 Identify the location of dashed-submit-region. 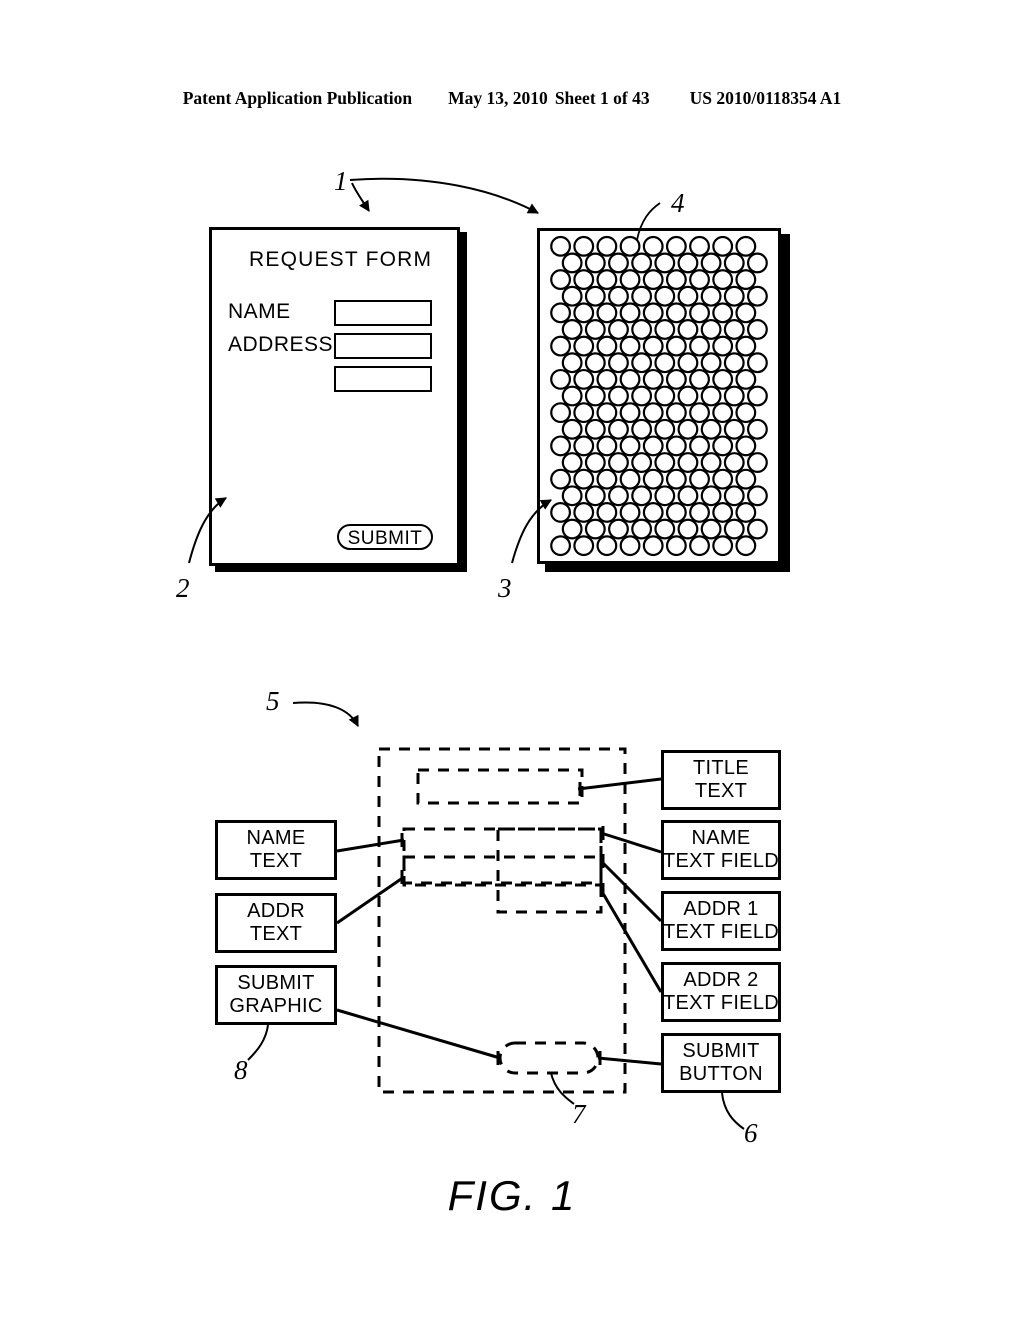
(549, 1058).